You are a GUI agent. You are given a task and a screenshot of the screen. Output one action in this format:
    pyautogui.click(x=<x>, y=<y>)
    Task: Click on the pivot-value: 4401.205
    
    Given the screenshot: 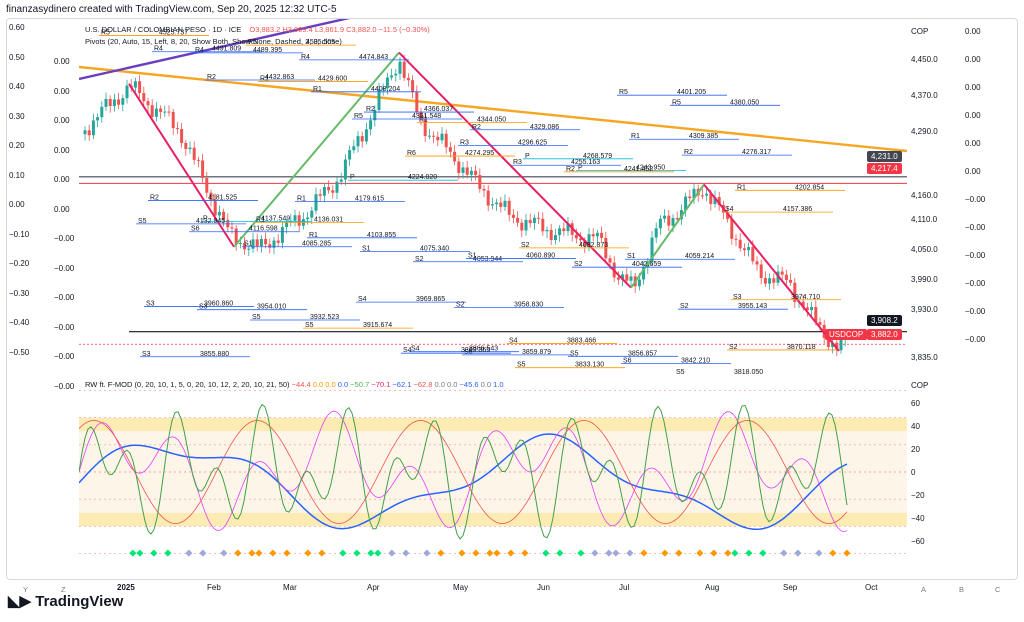 What is the action you would take?
    pyautogui.click(x=691, y=92)
    